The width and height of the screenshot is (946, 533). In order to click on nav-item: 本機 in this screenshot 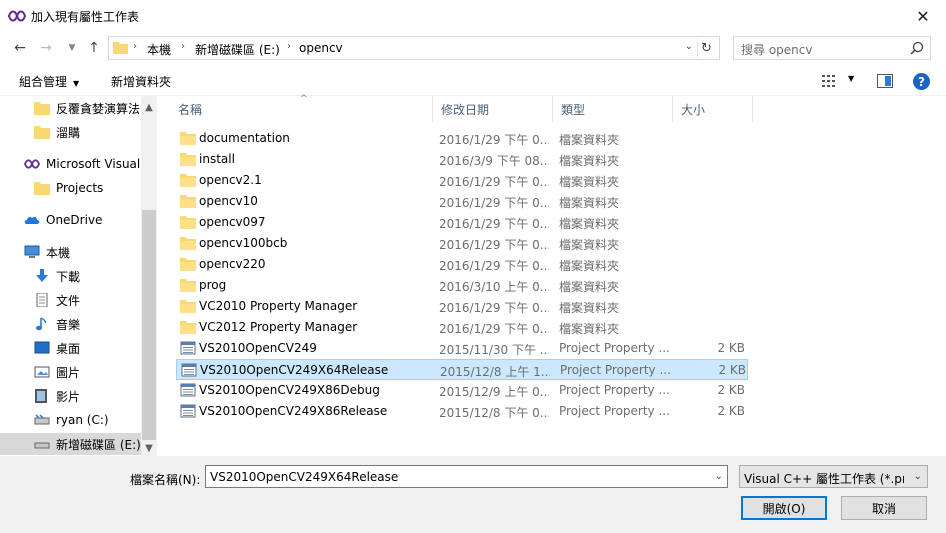, I will do `click(47, 252)`.